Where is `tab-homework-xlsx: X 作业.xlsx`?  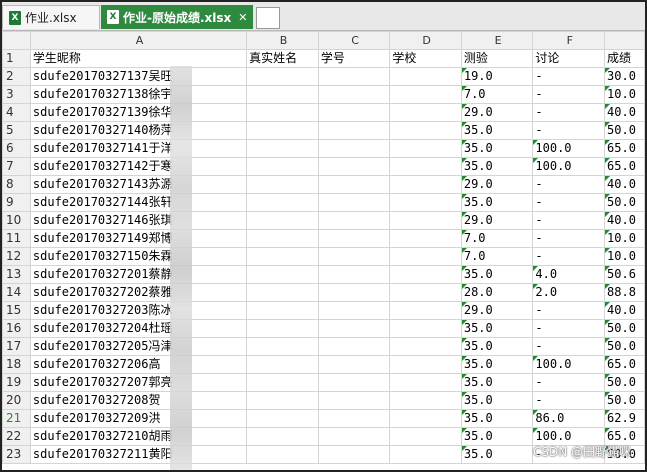
tab-homework-xlsx: X 作业.xlsx is located at coordinates (51, 17).